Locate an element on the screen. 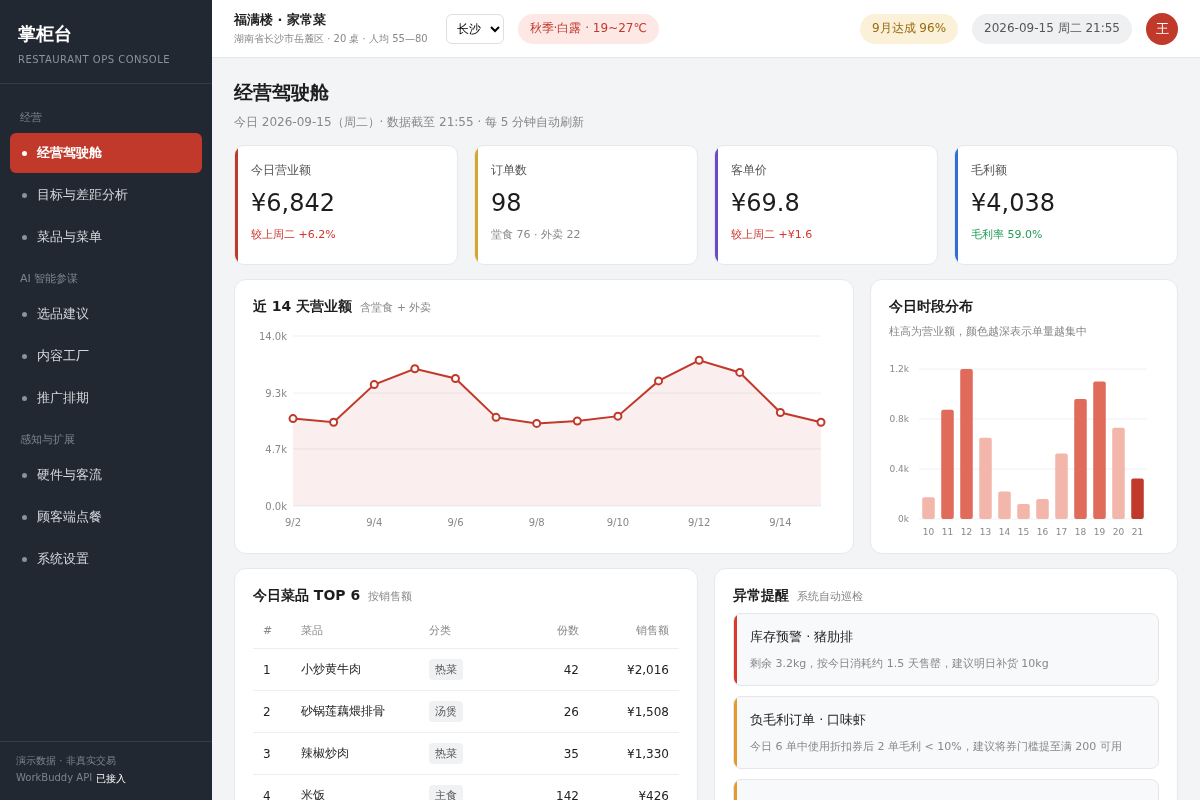 The height and width of the screenshot is (800, 1200). kpi-value: 98 is located at coordinates (507, 203).